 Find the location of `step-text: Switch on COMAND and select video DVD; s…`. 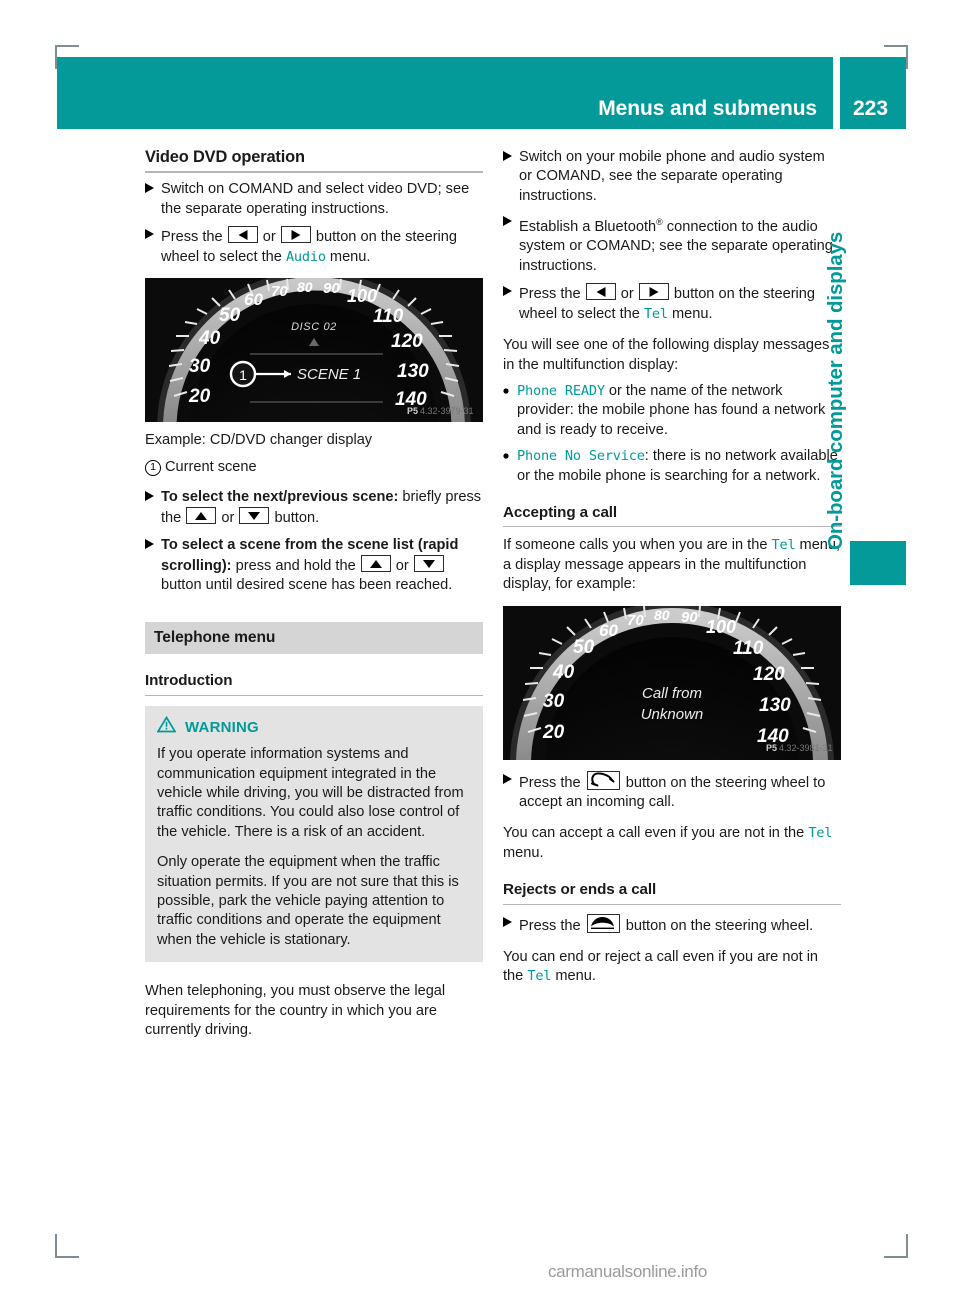

step-text: Switch on COMAND and select video DVD; s… is located at coordinates (315, 199).